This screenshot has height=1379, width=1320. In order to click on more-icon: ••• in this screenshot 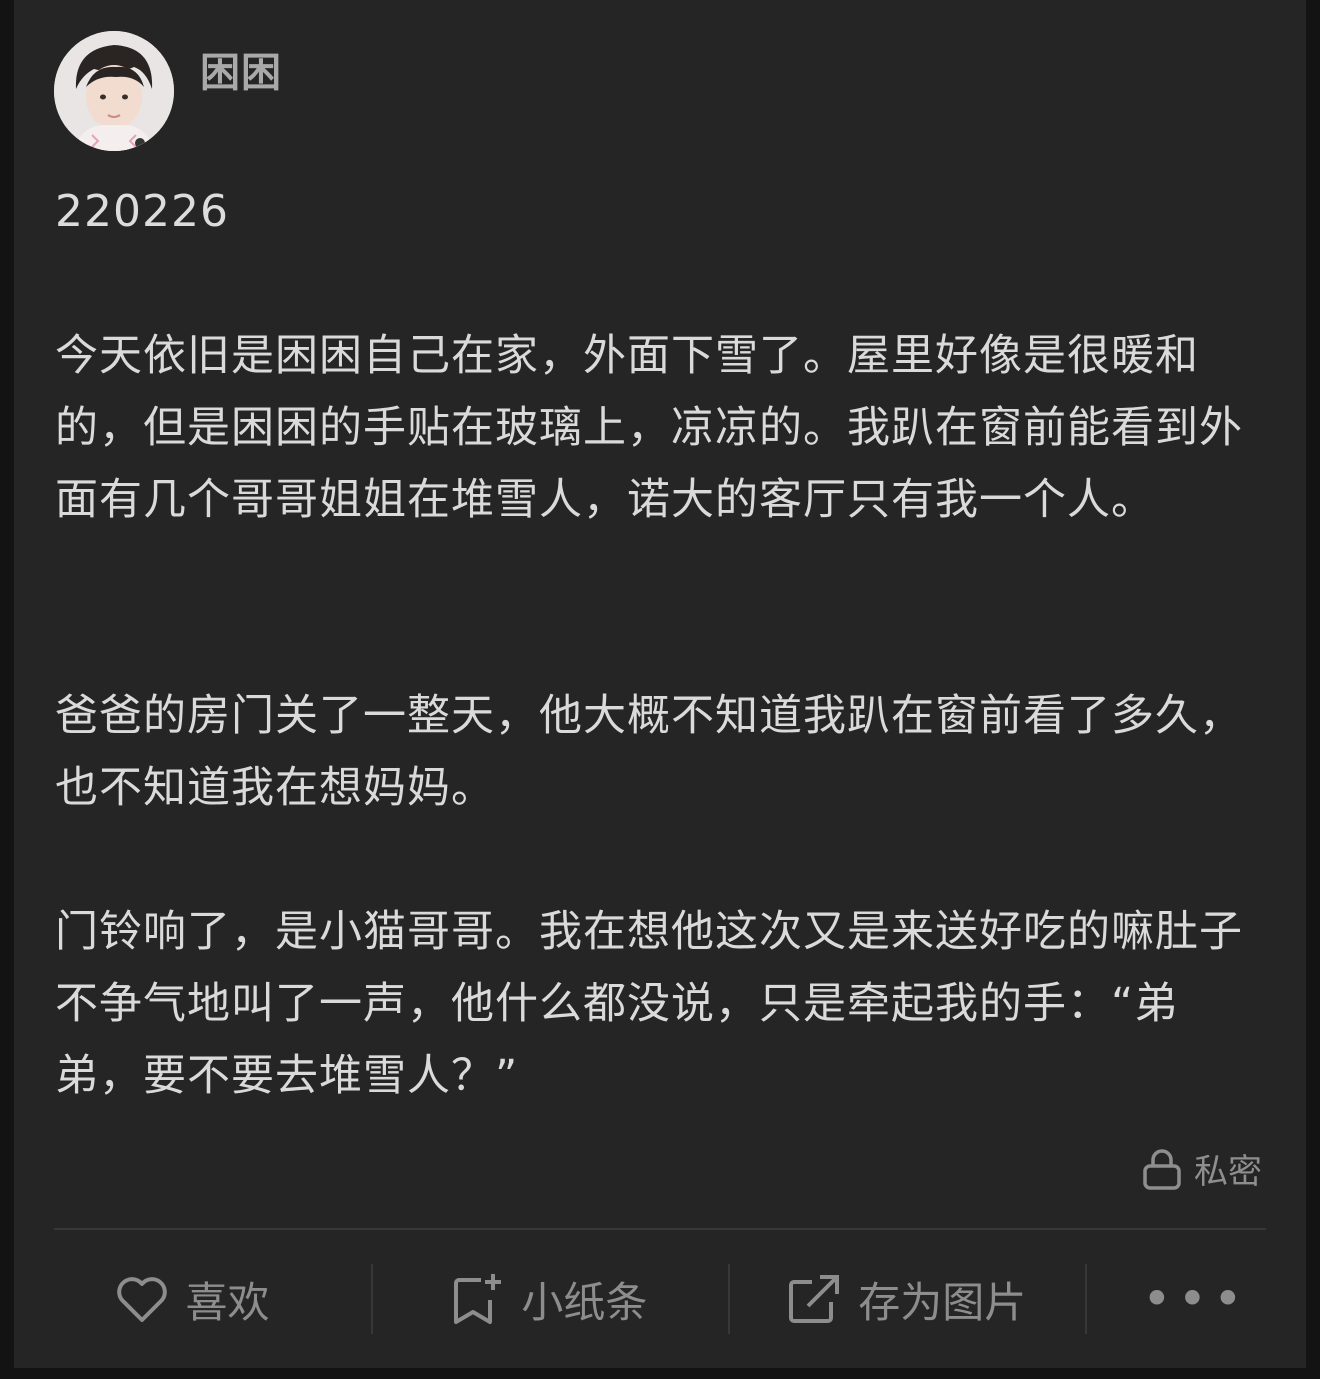, I will do `click(1195, 1299)`.